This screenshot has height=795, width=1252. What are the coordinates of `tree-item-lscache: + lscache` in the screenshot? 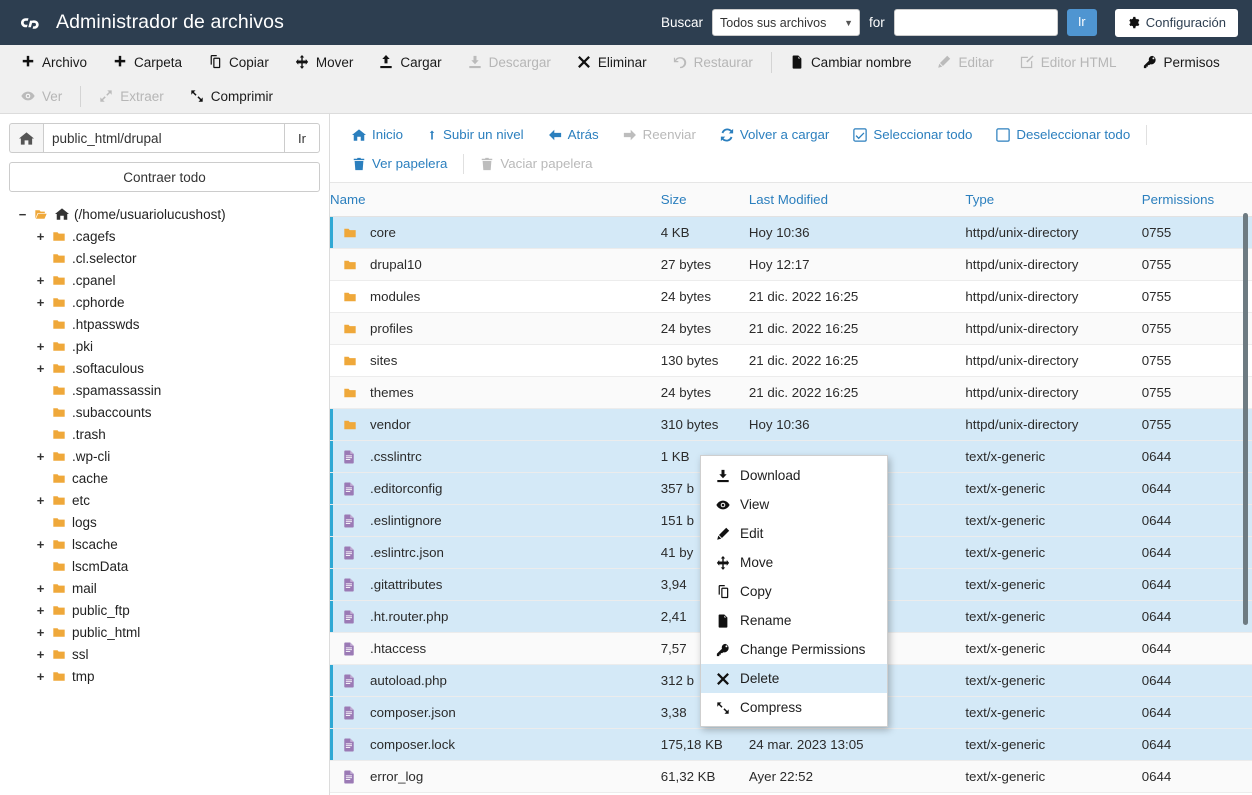 It's located at (164, 544).